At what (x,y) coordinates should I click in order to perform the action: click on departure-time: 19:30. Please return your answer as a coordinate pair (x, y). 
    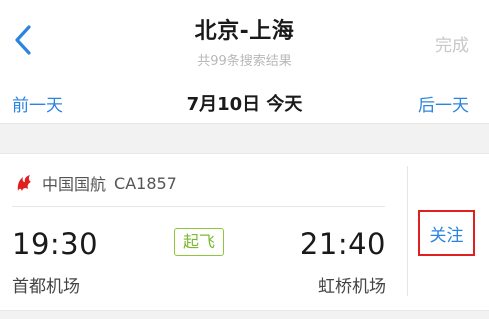
    Looking at the image, I should click on (55, 244).